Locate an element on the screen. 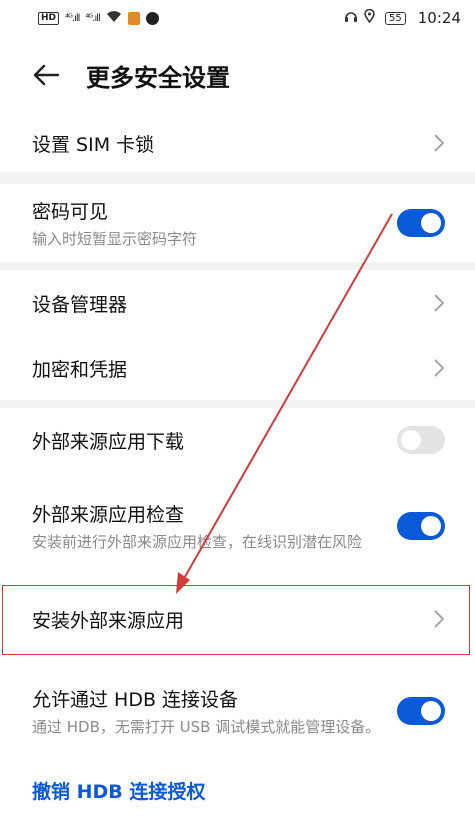 The image size is (475, 824). external-check-toggle is located at coordinates (421, 526).